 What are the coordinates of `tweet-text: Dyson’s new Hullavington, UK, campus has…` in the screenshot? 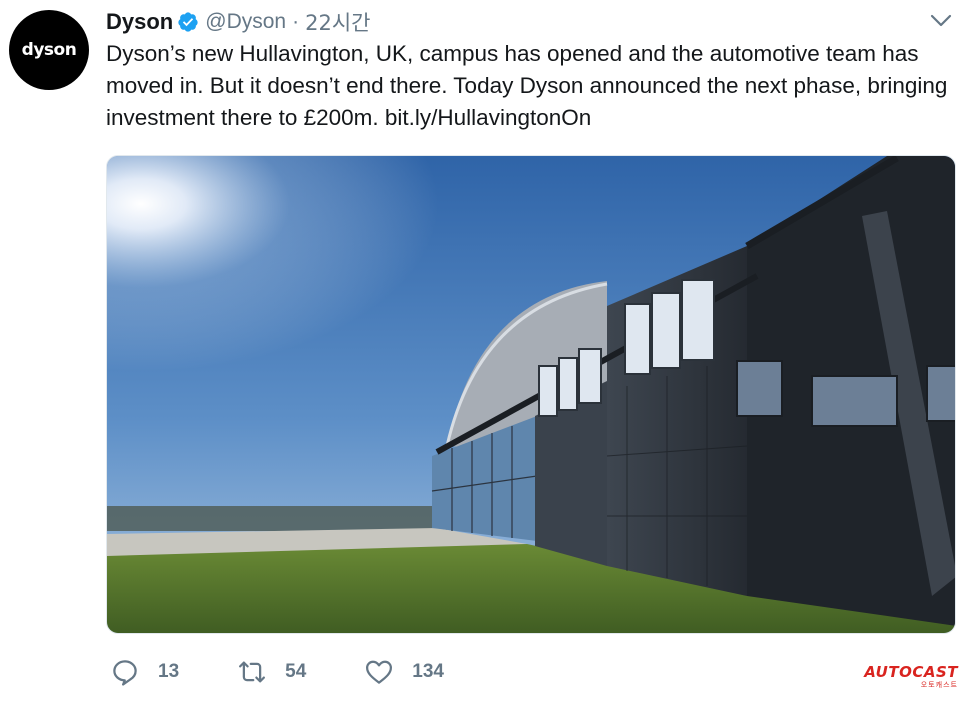 It's located at (531, 86).